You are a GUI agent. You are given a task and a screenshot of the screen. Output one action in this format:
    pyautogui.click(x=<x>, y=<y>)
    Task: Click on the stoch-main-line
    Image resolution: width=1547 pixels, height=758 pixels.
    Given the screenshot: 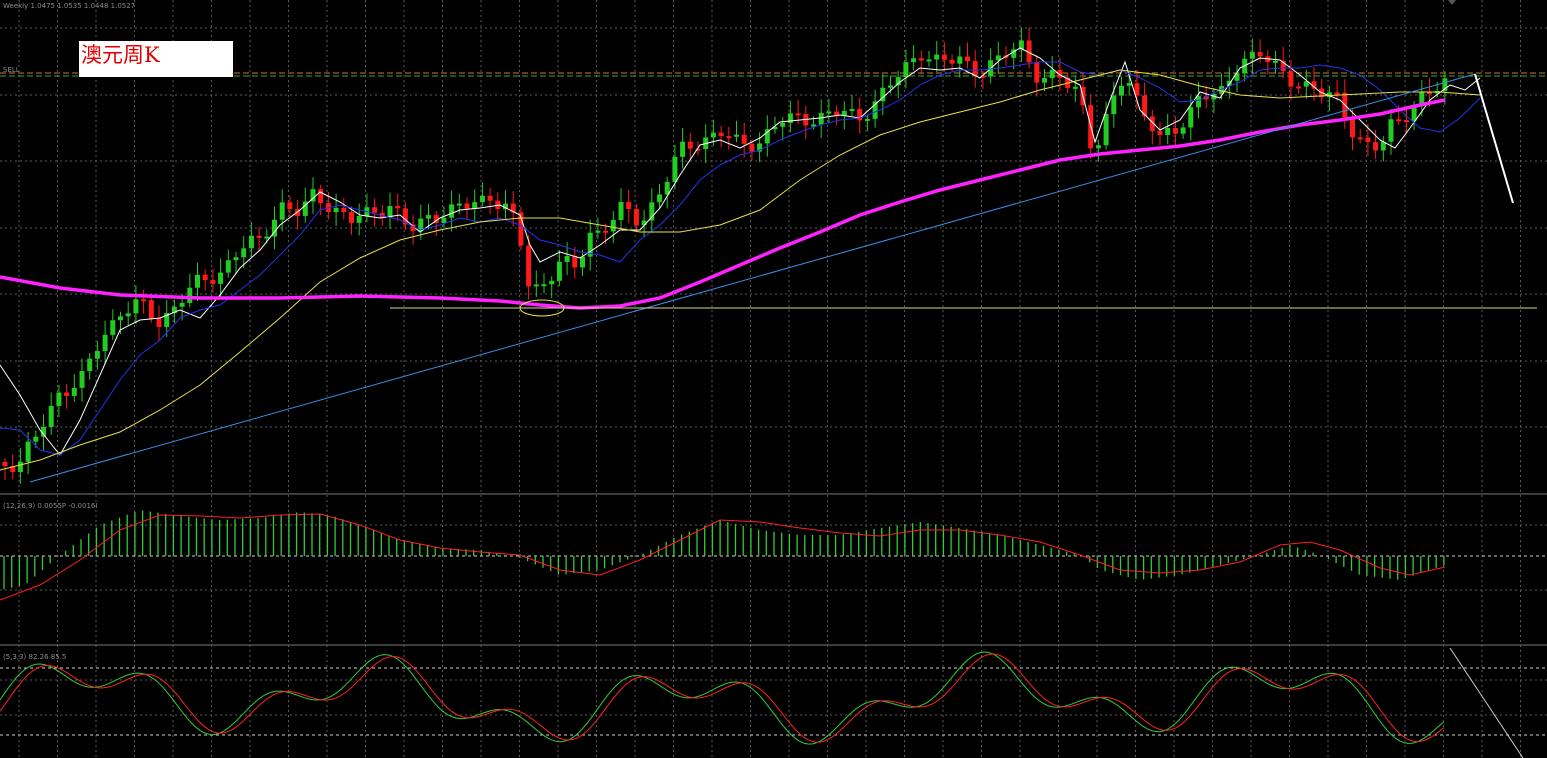 What is the action you would take?
    pyautogui.click(x=722, y=698)
    